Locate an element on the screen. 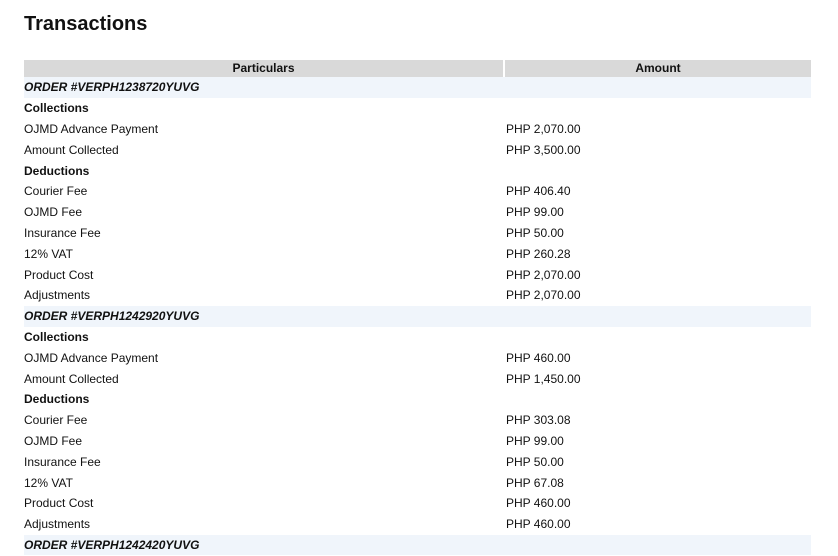  table-row: Product Cost PHP 460.00 is located at coordinates (417, 503).